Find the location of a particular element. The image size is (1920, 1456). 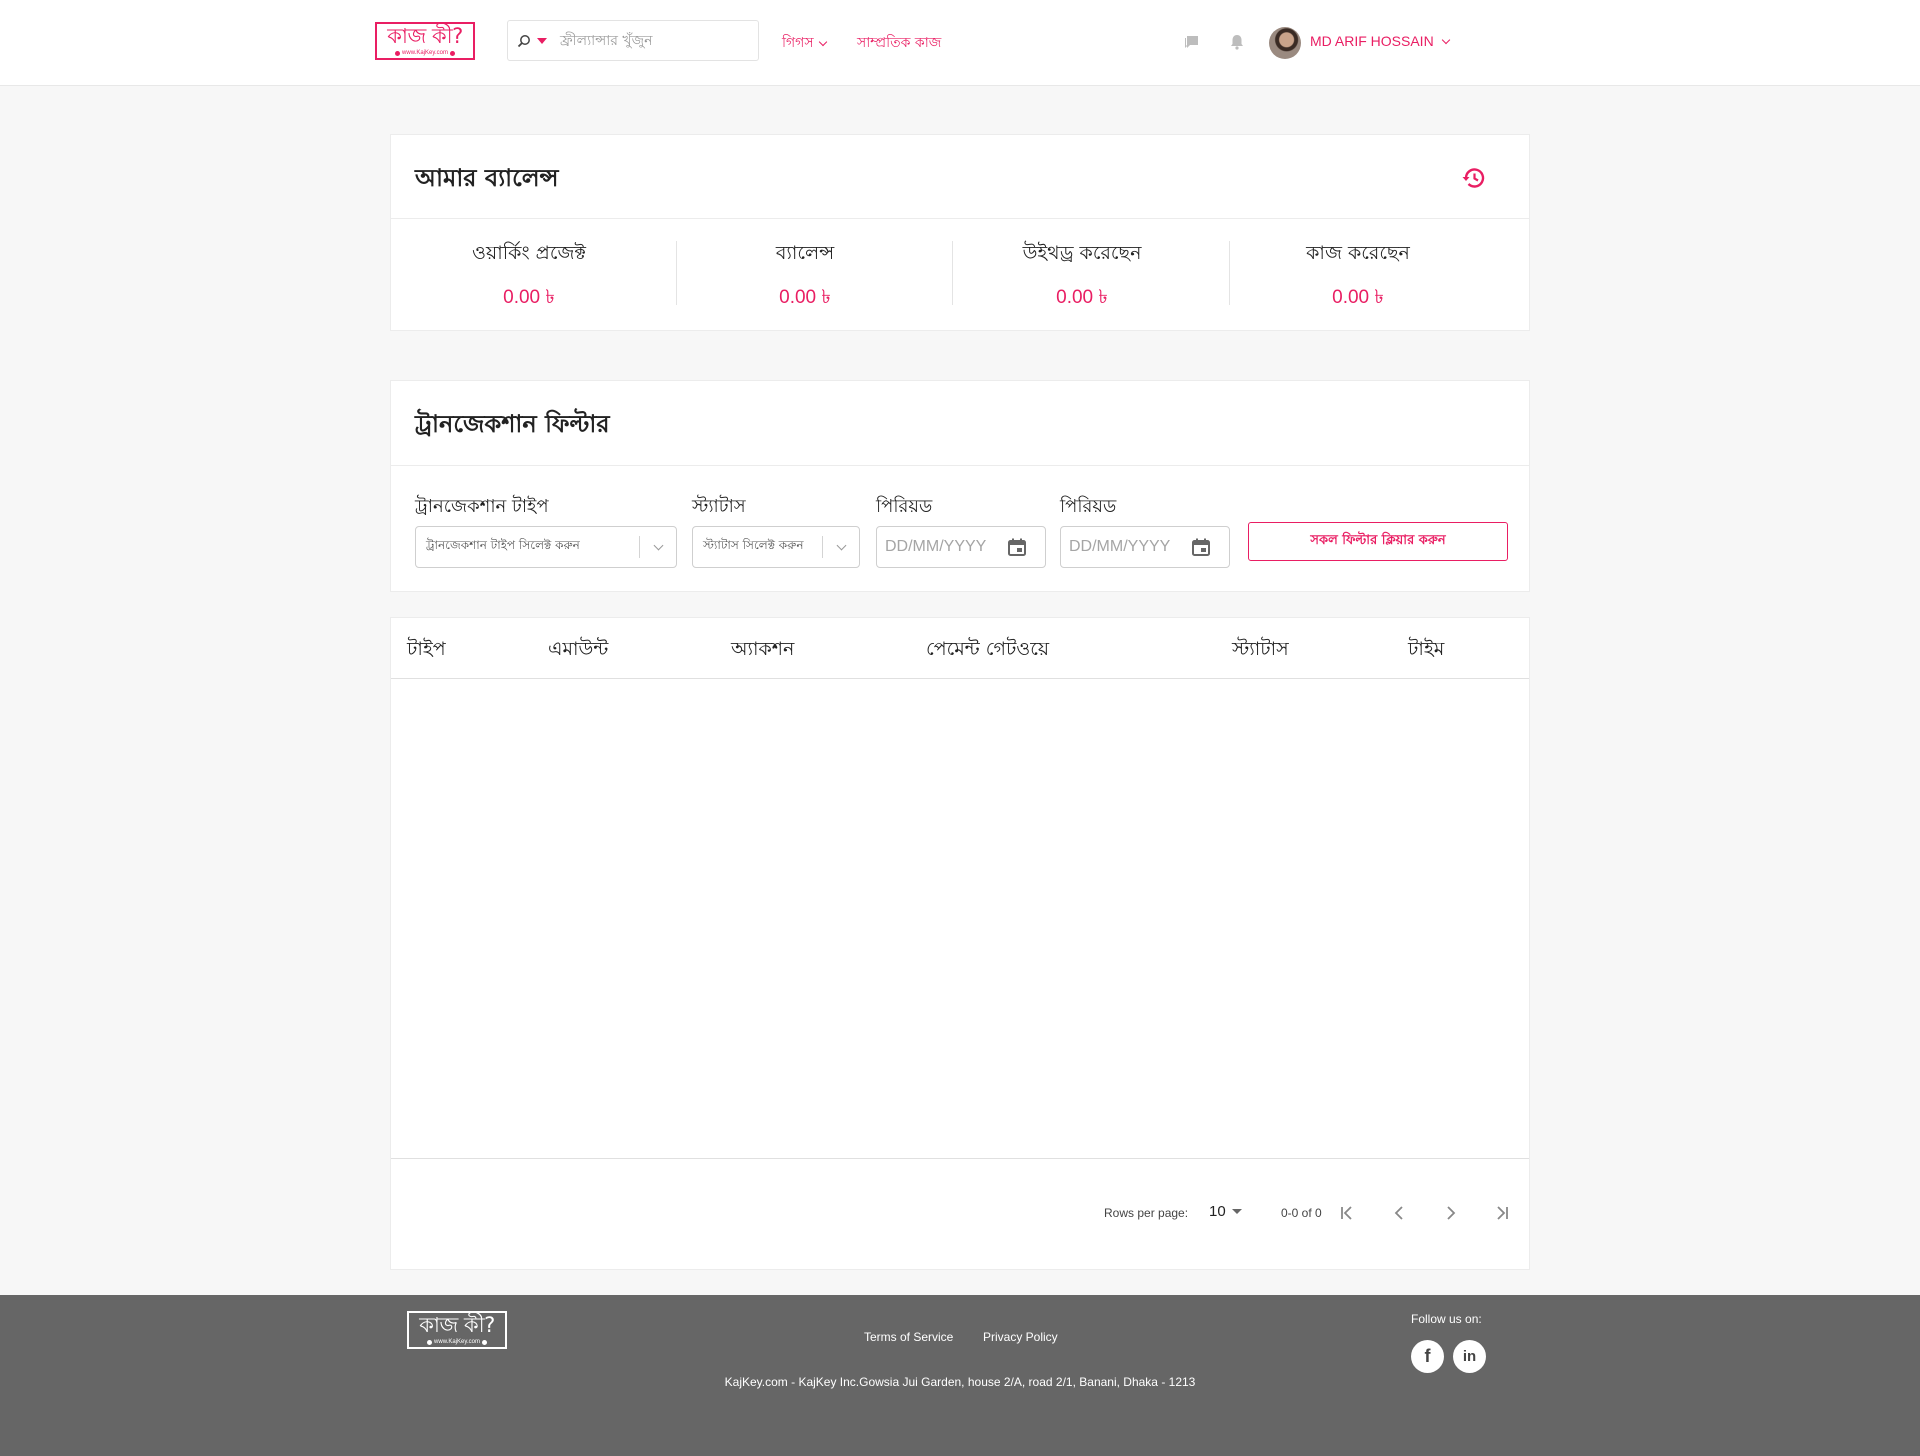

stat-label: উইথড্র করেছেন is located at coordinates (1082, 253).